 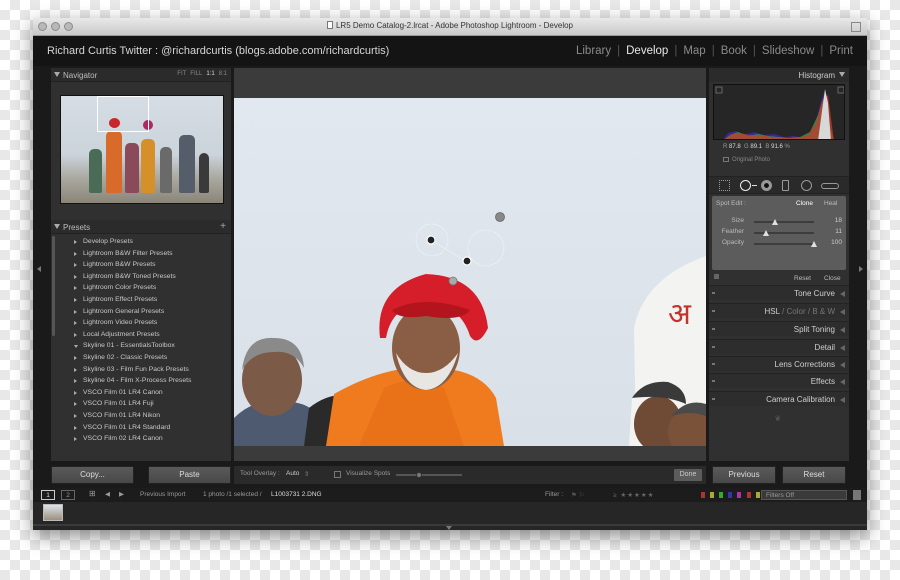 What do you see at coordinates (785, 244) in the screenshot?
I see `opacity-slider` at bounding box center [785, 244].